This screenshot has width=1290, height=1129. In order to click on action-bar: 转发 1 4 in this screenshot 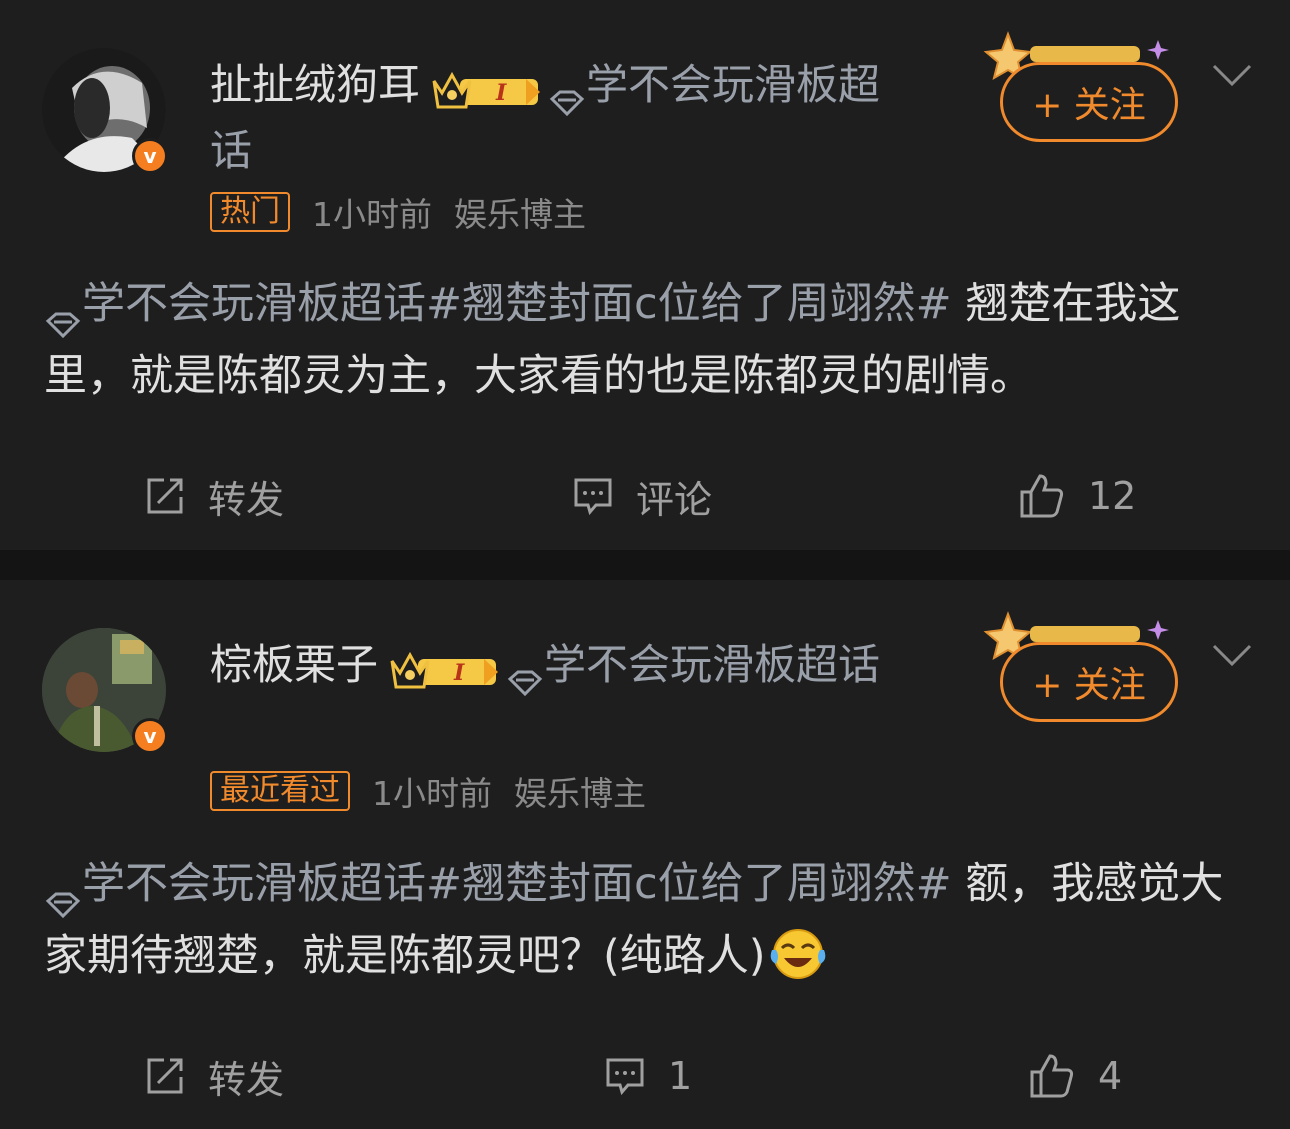, I will do `click(645, 1076)`.